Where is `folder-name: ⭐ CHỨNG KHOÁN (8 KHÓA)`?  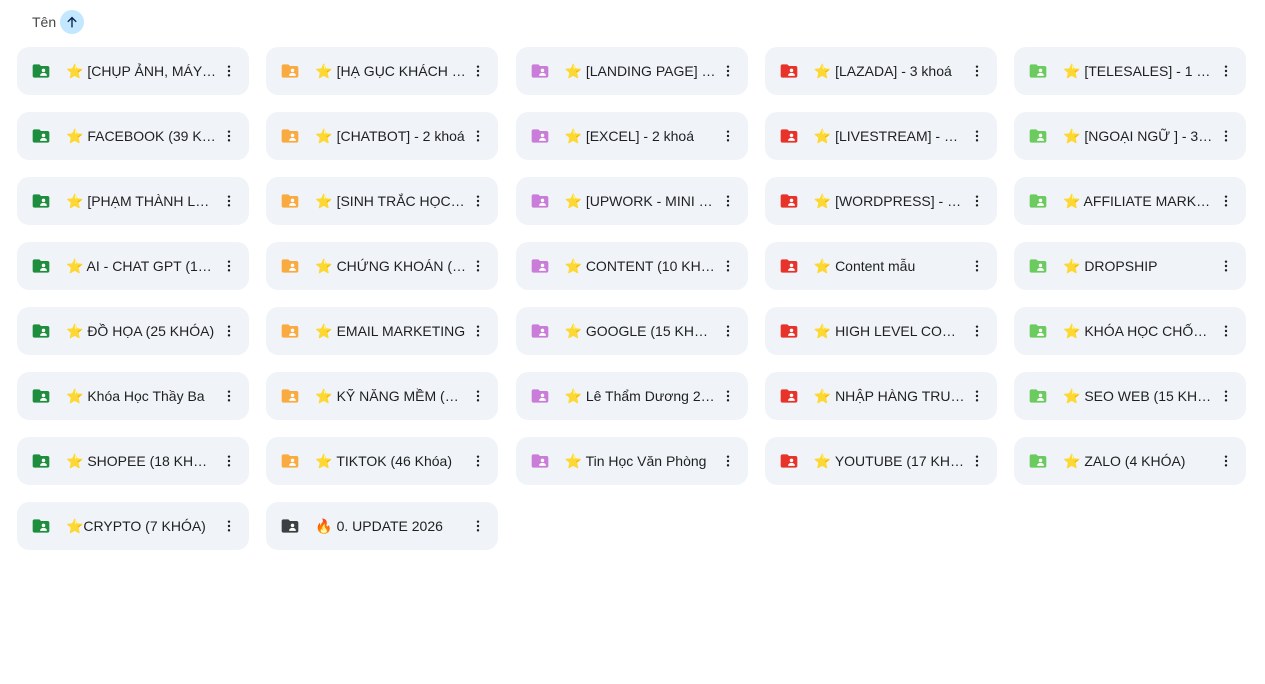 folder-name: ⭐ CHỨNG KHOÁN (8 KHÓA) is located at coordinates (390, 265).